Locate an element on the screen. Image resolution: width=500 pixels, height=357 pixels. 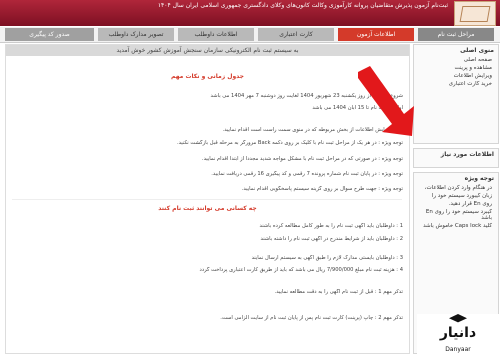
menu-item-home: صفحه اصلی is located at coordinates (456, 60).